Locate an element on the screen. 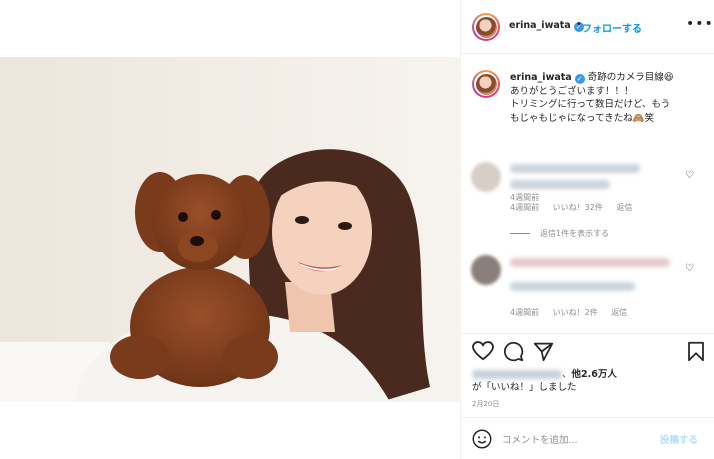 The width and height of the screenshot is (714, 459). comment-likes: いいね！2件 is located at coordinates (575, 312).